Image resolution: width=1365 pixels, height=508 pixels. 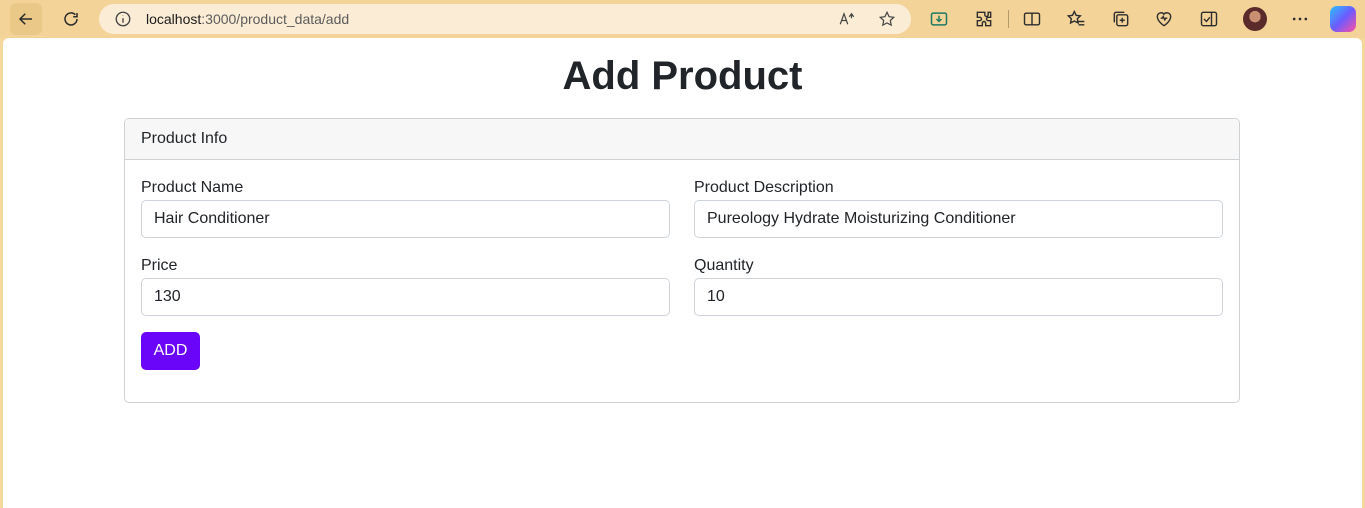 I want to click on url-host: localhost, so click(x=174, y=19).